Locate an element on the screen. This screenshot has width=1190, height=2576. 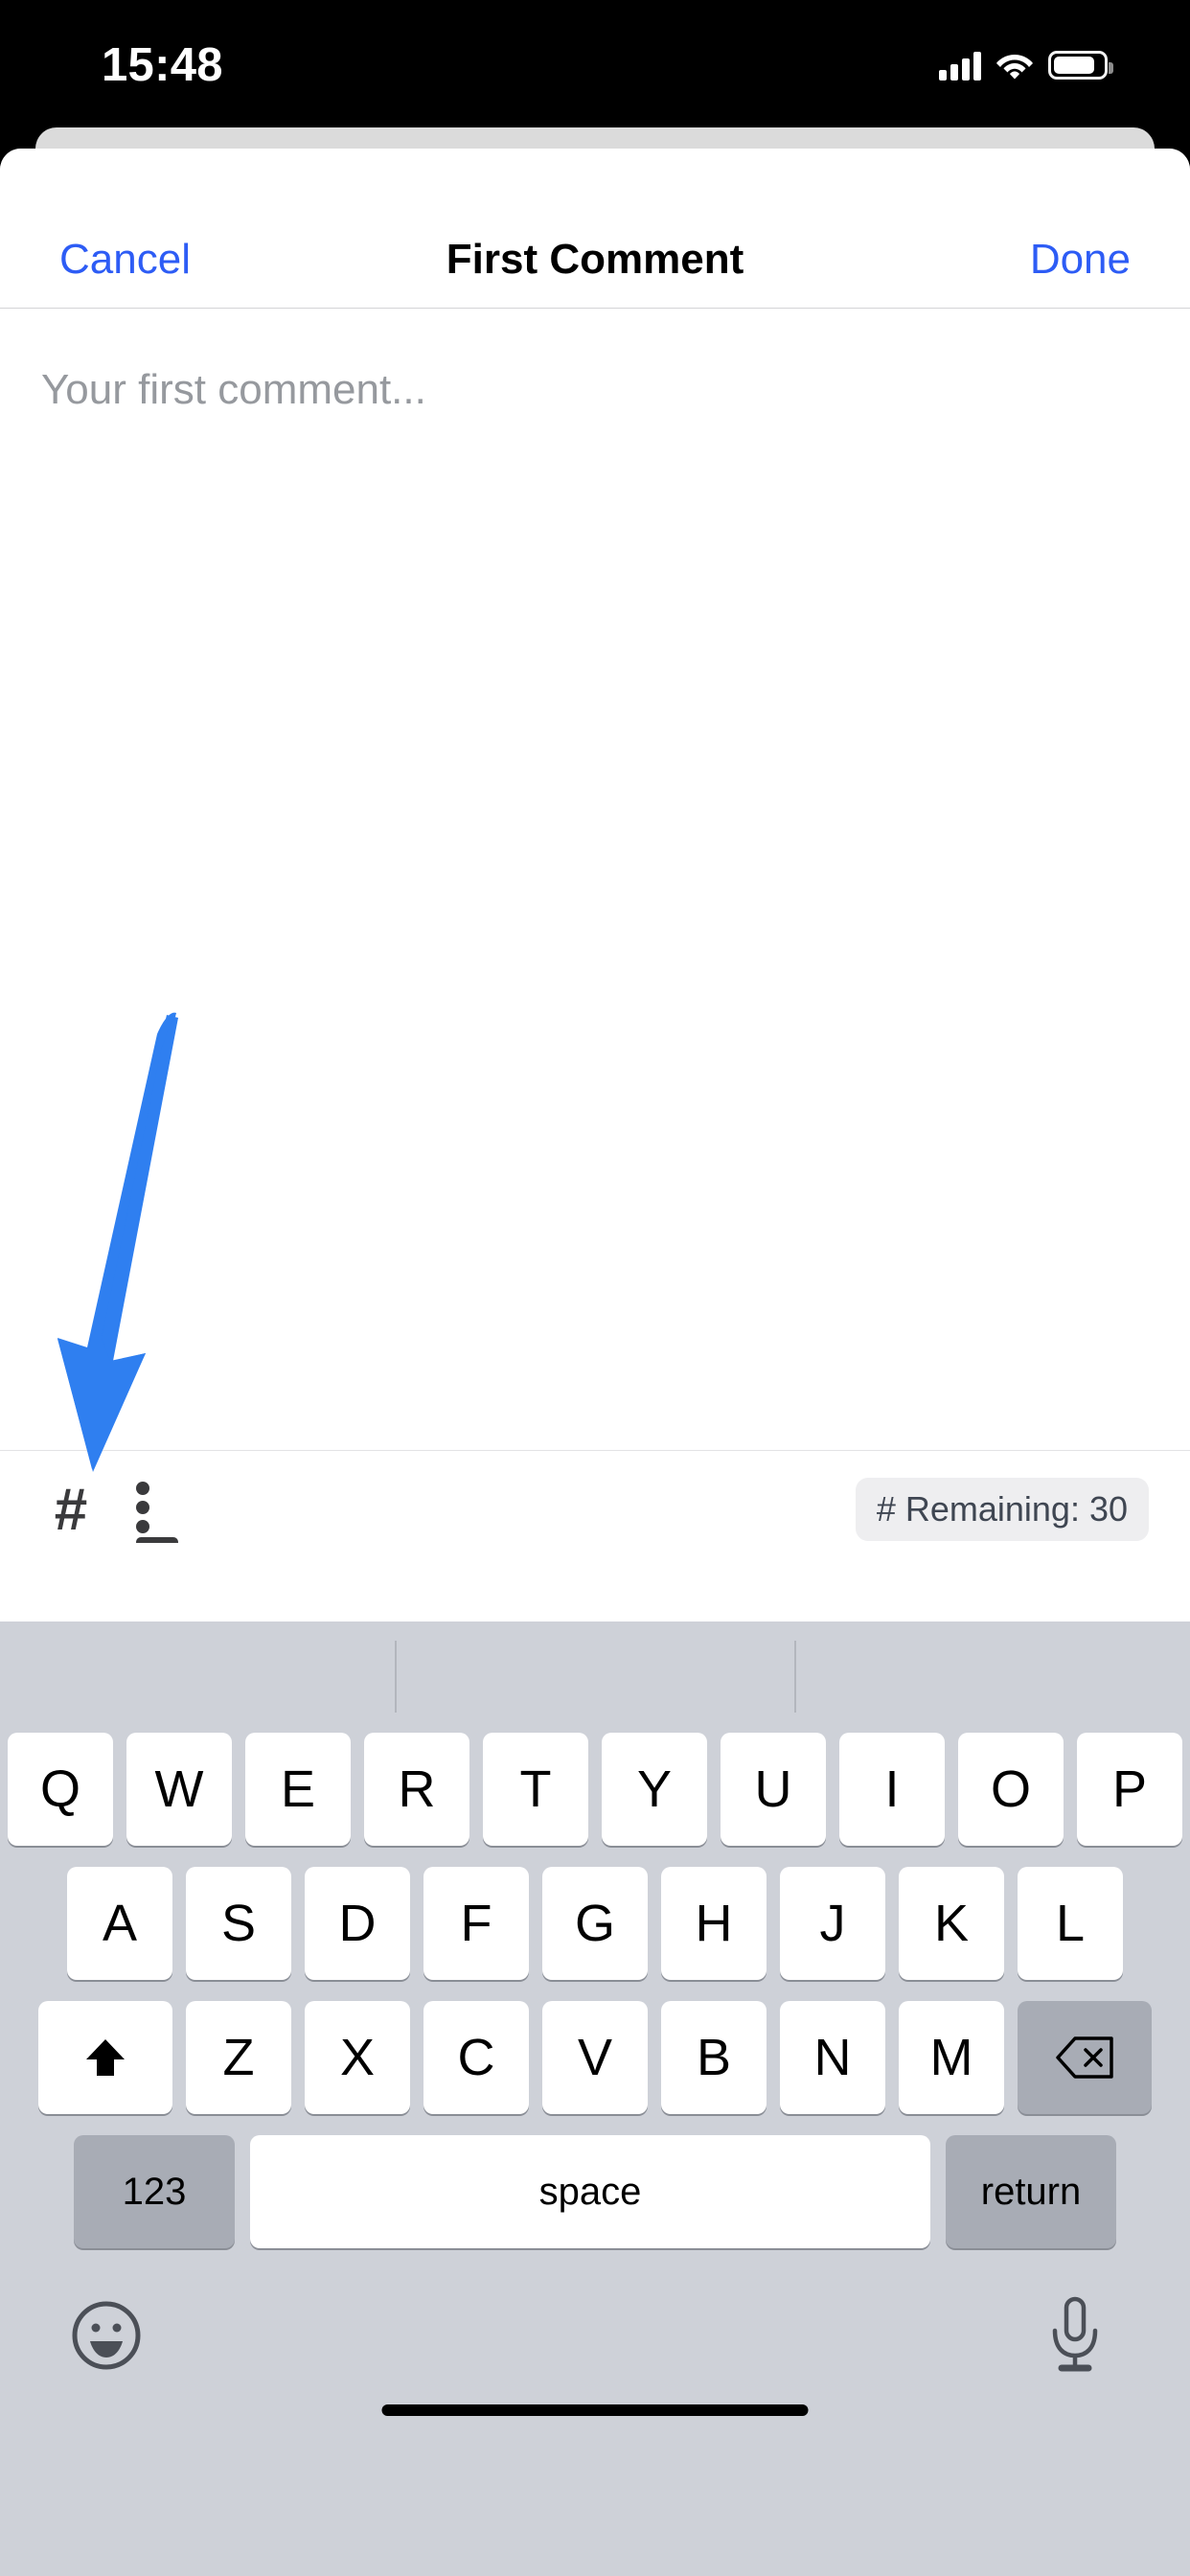
key-l: L is located at coordinates (1070, 1924).